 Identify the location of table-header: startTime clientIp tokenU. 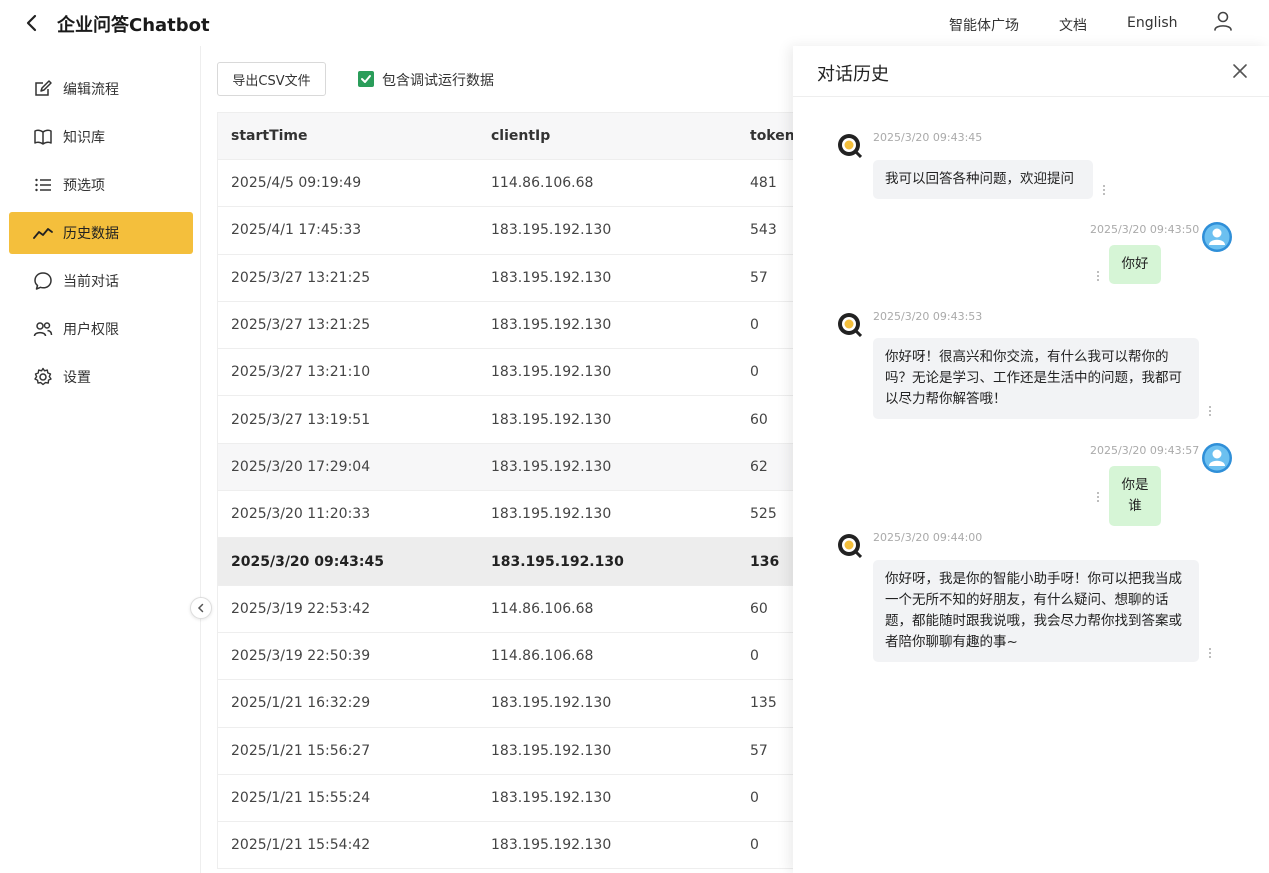
(517, 136).